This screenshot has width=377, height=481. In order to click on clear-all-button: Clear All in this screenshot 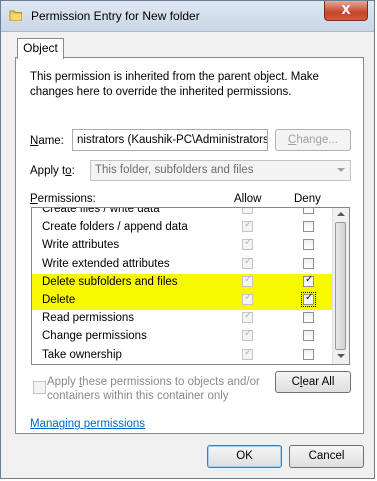, I will do `click(313, 382)`.